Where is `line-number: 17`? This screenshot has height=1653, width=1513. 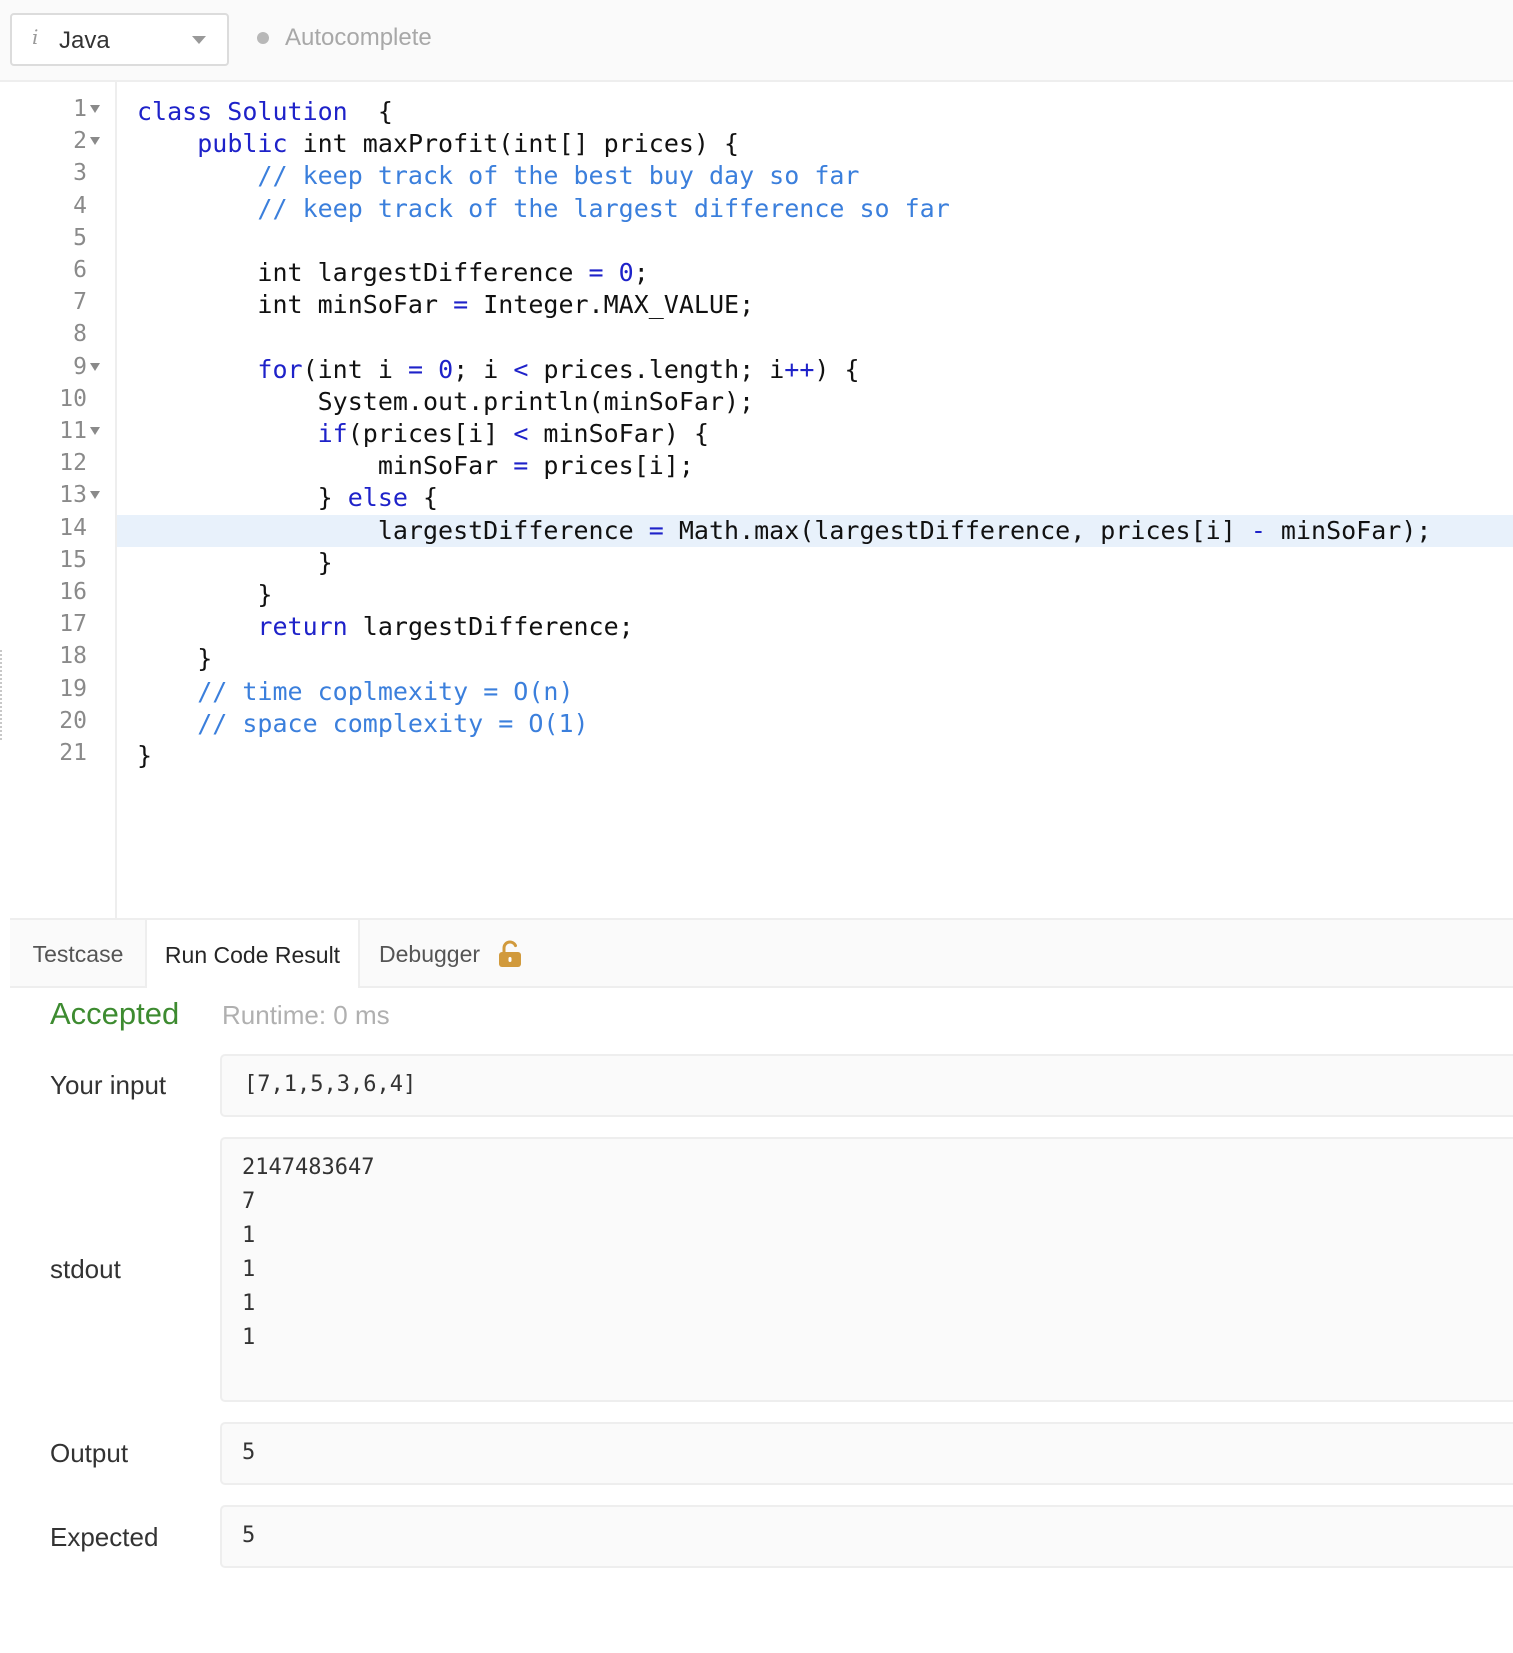
line-number: 17 is located at coordinates (63, 627).